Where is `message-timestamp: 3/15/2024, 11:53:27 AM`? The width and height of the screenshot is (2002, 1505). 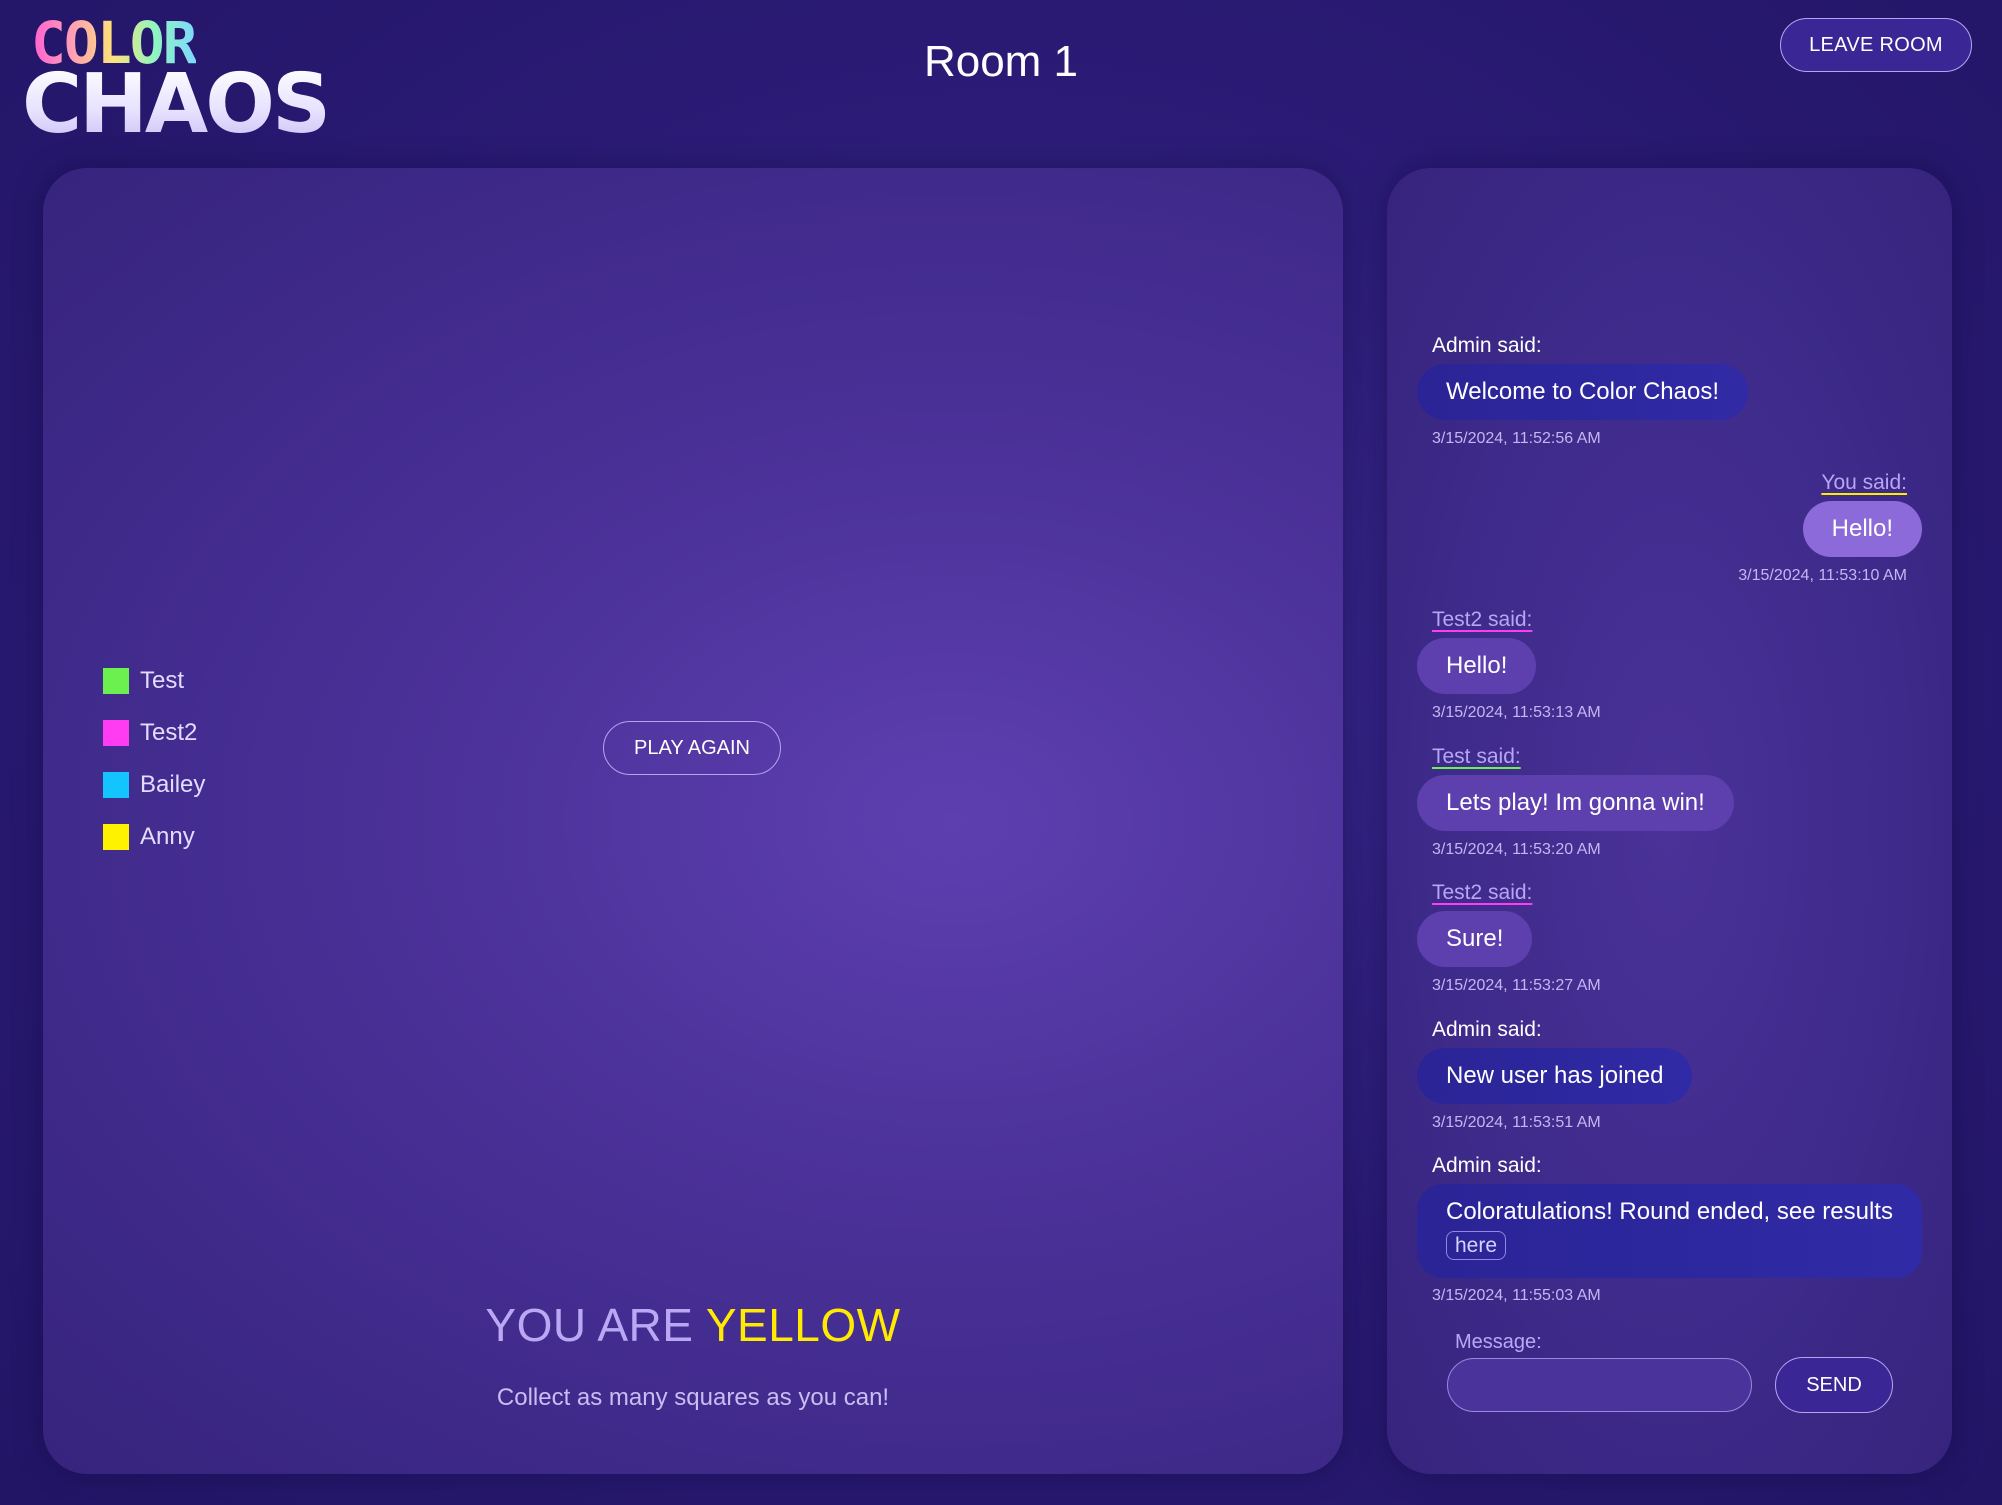
message-timestamp: 3/15/2024, 11:53:27 AM is located at coordinates (1516, 985).